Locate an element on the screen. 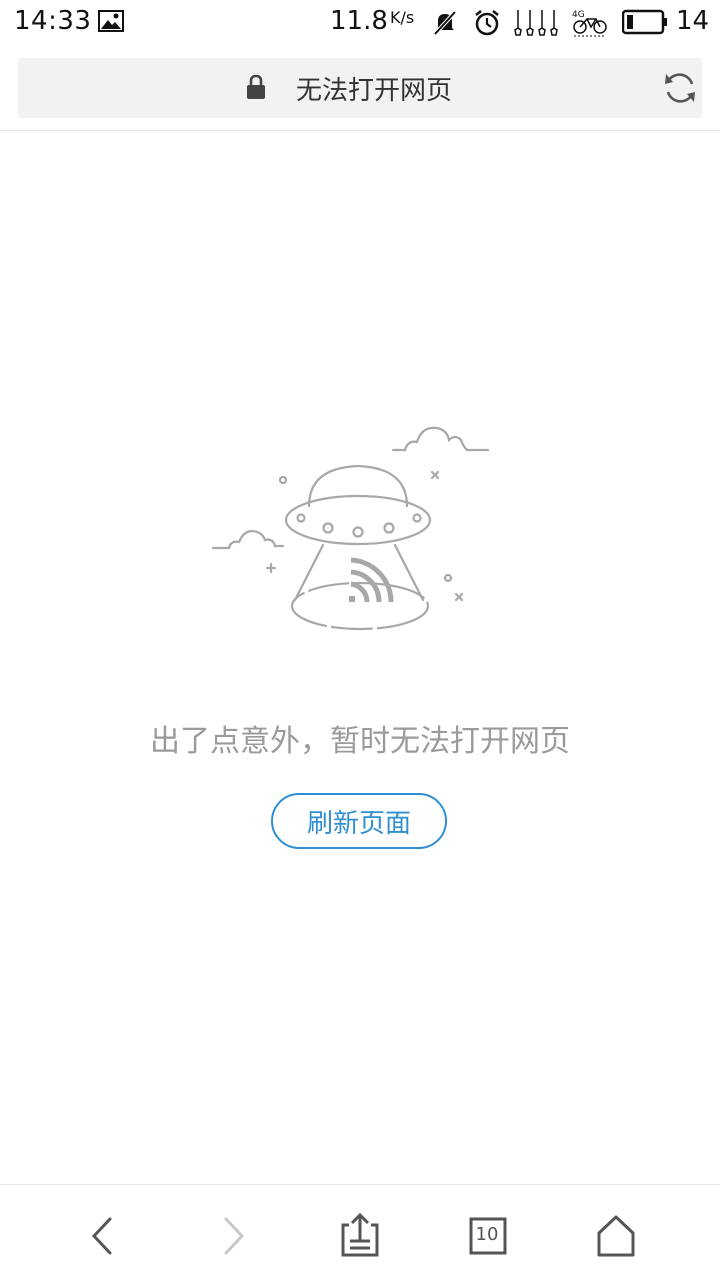 Image resolution: width=720 pixels, height=1281 pixels. error-message: 出了点意外，暂时无法打开网页 is located at coordinates (360, 741).